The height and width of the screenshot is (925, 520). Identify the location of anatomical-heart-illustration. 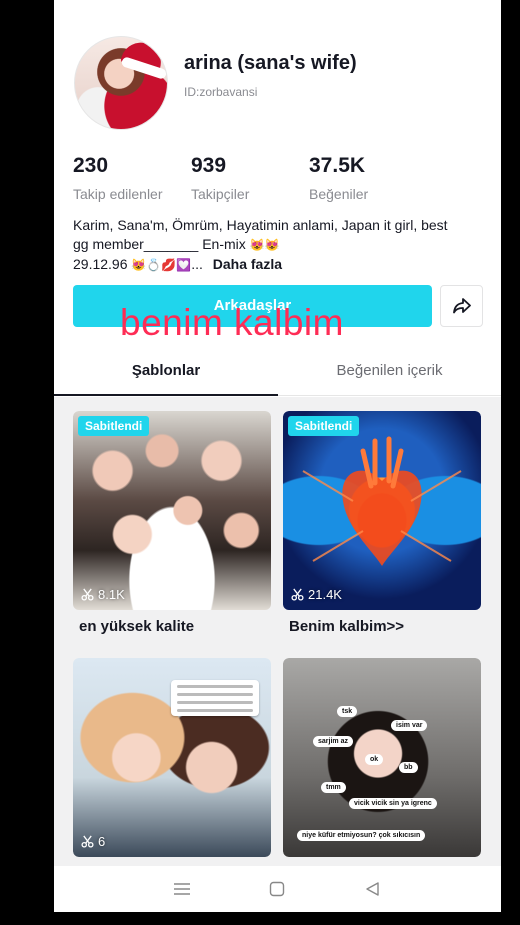
(382, 501).